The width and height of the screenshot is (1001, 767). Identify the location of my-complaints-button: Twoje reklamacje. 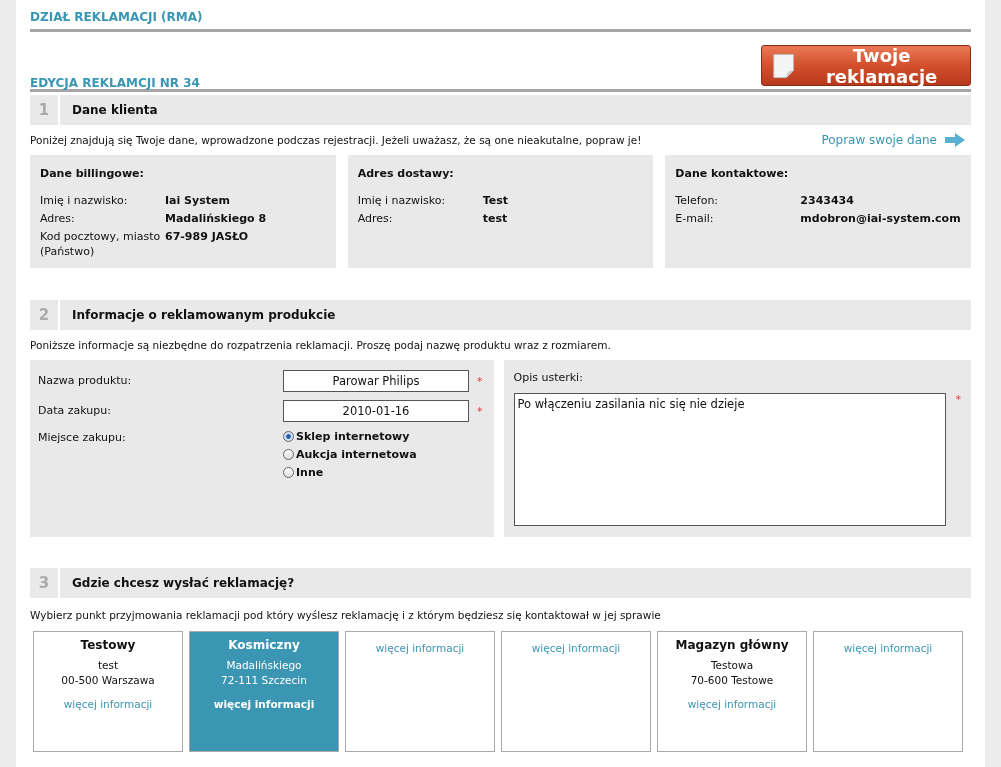
(866, 65).